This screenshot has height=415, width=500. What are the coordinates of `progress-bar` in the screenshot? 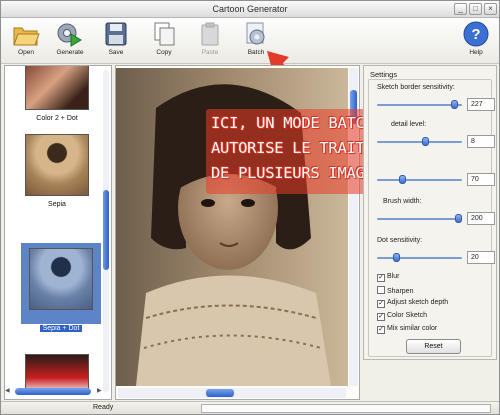 It's located at (346, 408).